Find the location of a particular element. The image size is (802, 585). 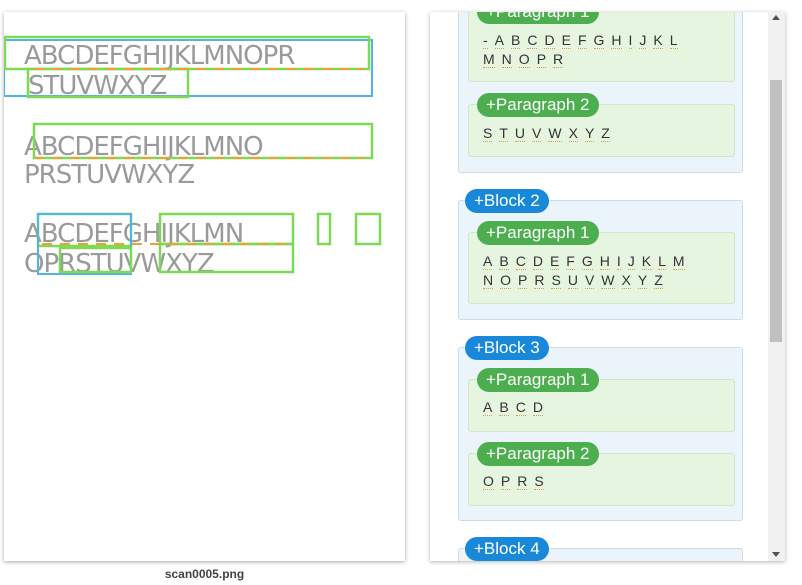

scroll-up-arrow-icon is located at coordinates (776, 17).